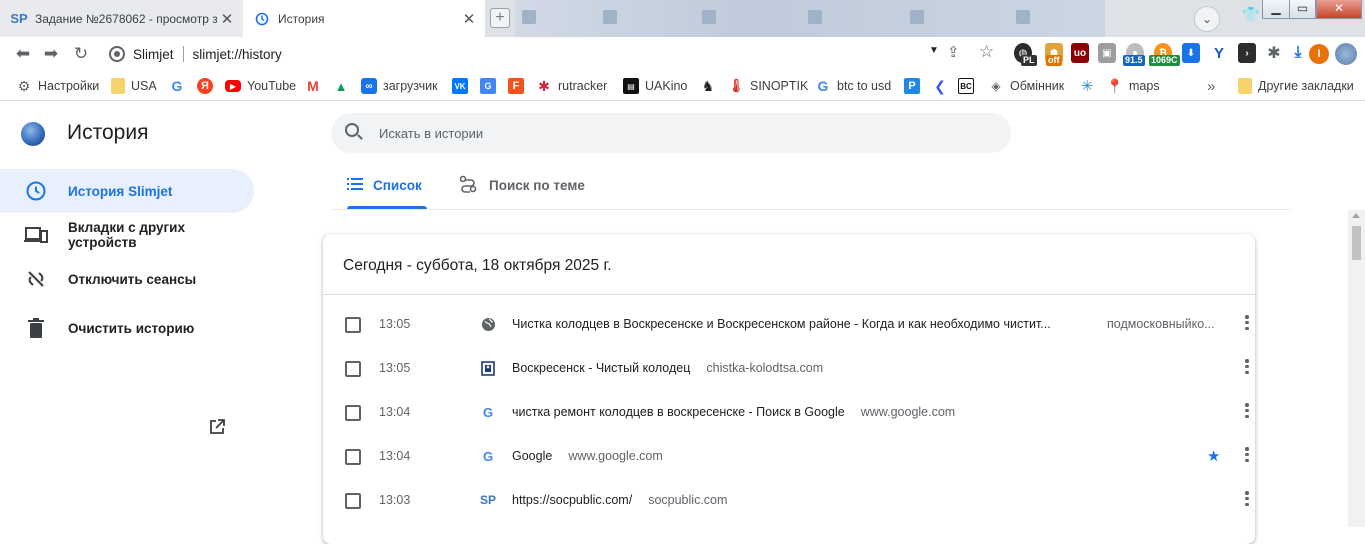 The width and height of the screenshot is (1365, 544). Describe the element at coordinates (500, 18) in the screenshot. I see `new-tab-button: +` at that location.